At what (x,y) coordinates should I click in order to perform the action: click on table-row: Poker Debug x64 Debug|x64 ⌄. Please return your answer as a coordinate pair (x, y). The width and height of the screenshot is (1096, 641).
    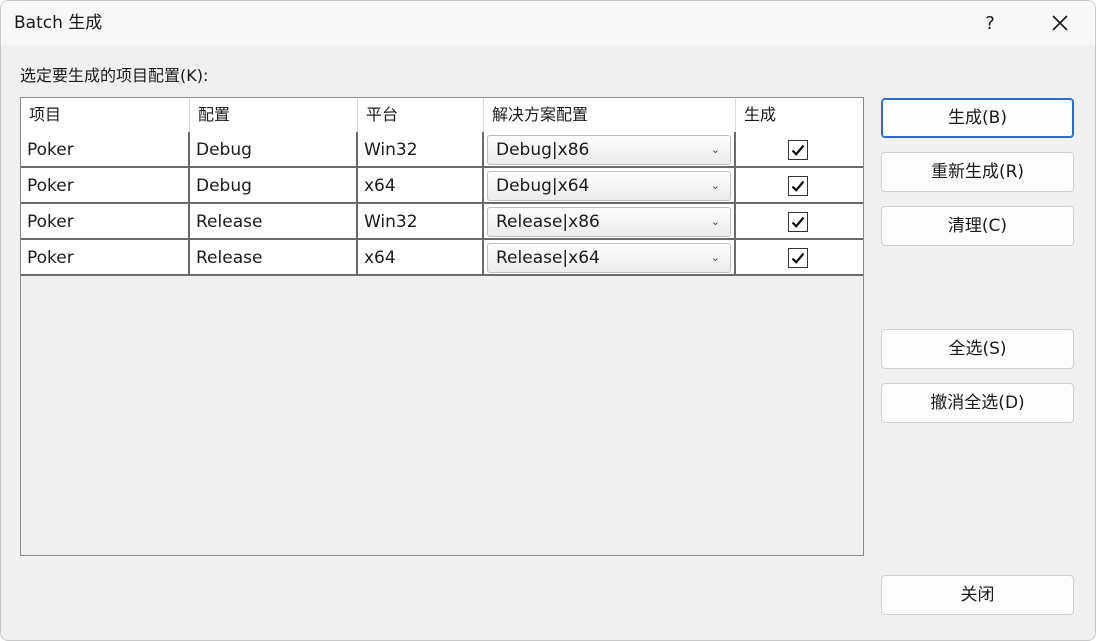
    Looking at the image, I should click on (442, 186).